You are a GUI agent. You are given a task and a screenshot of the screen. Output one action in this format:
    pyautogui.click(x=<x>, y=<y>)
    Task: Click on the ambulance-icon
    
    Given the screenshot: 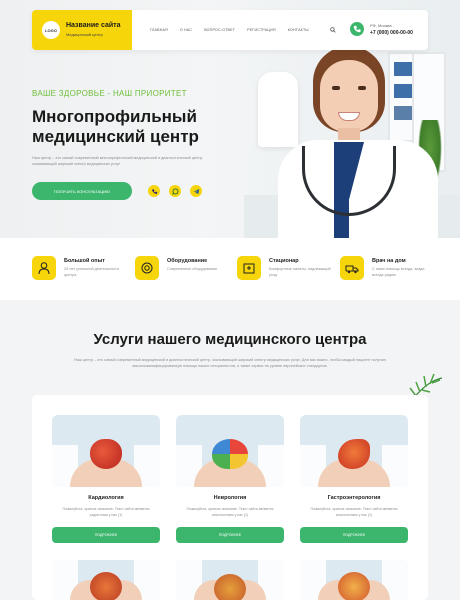 What is the action you would take?
    pyautogui.click(x=352, y=268)
    